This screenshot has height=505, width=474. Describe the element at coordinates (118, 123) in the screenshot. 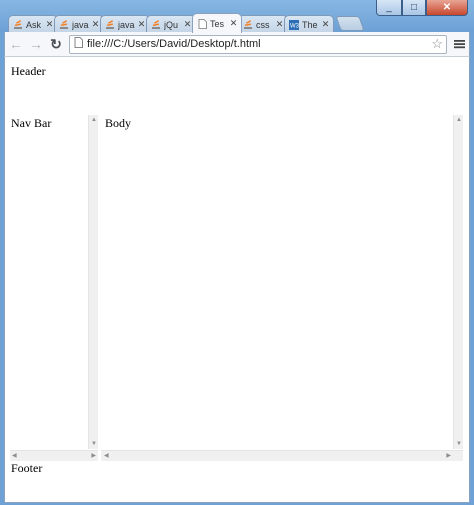

I see `body-text: Body` at that location.